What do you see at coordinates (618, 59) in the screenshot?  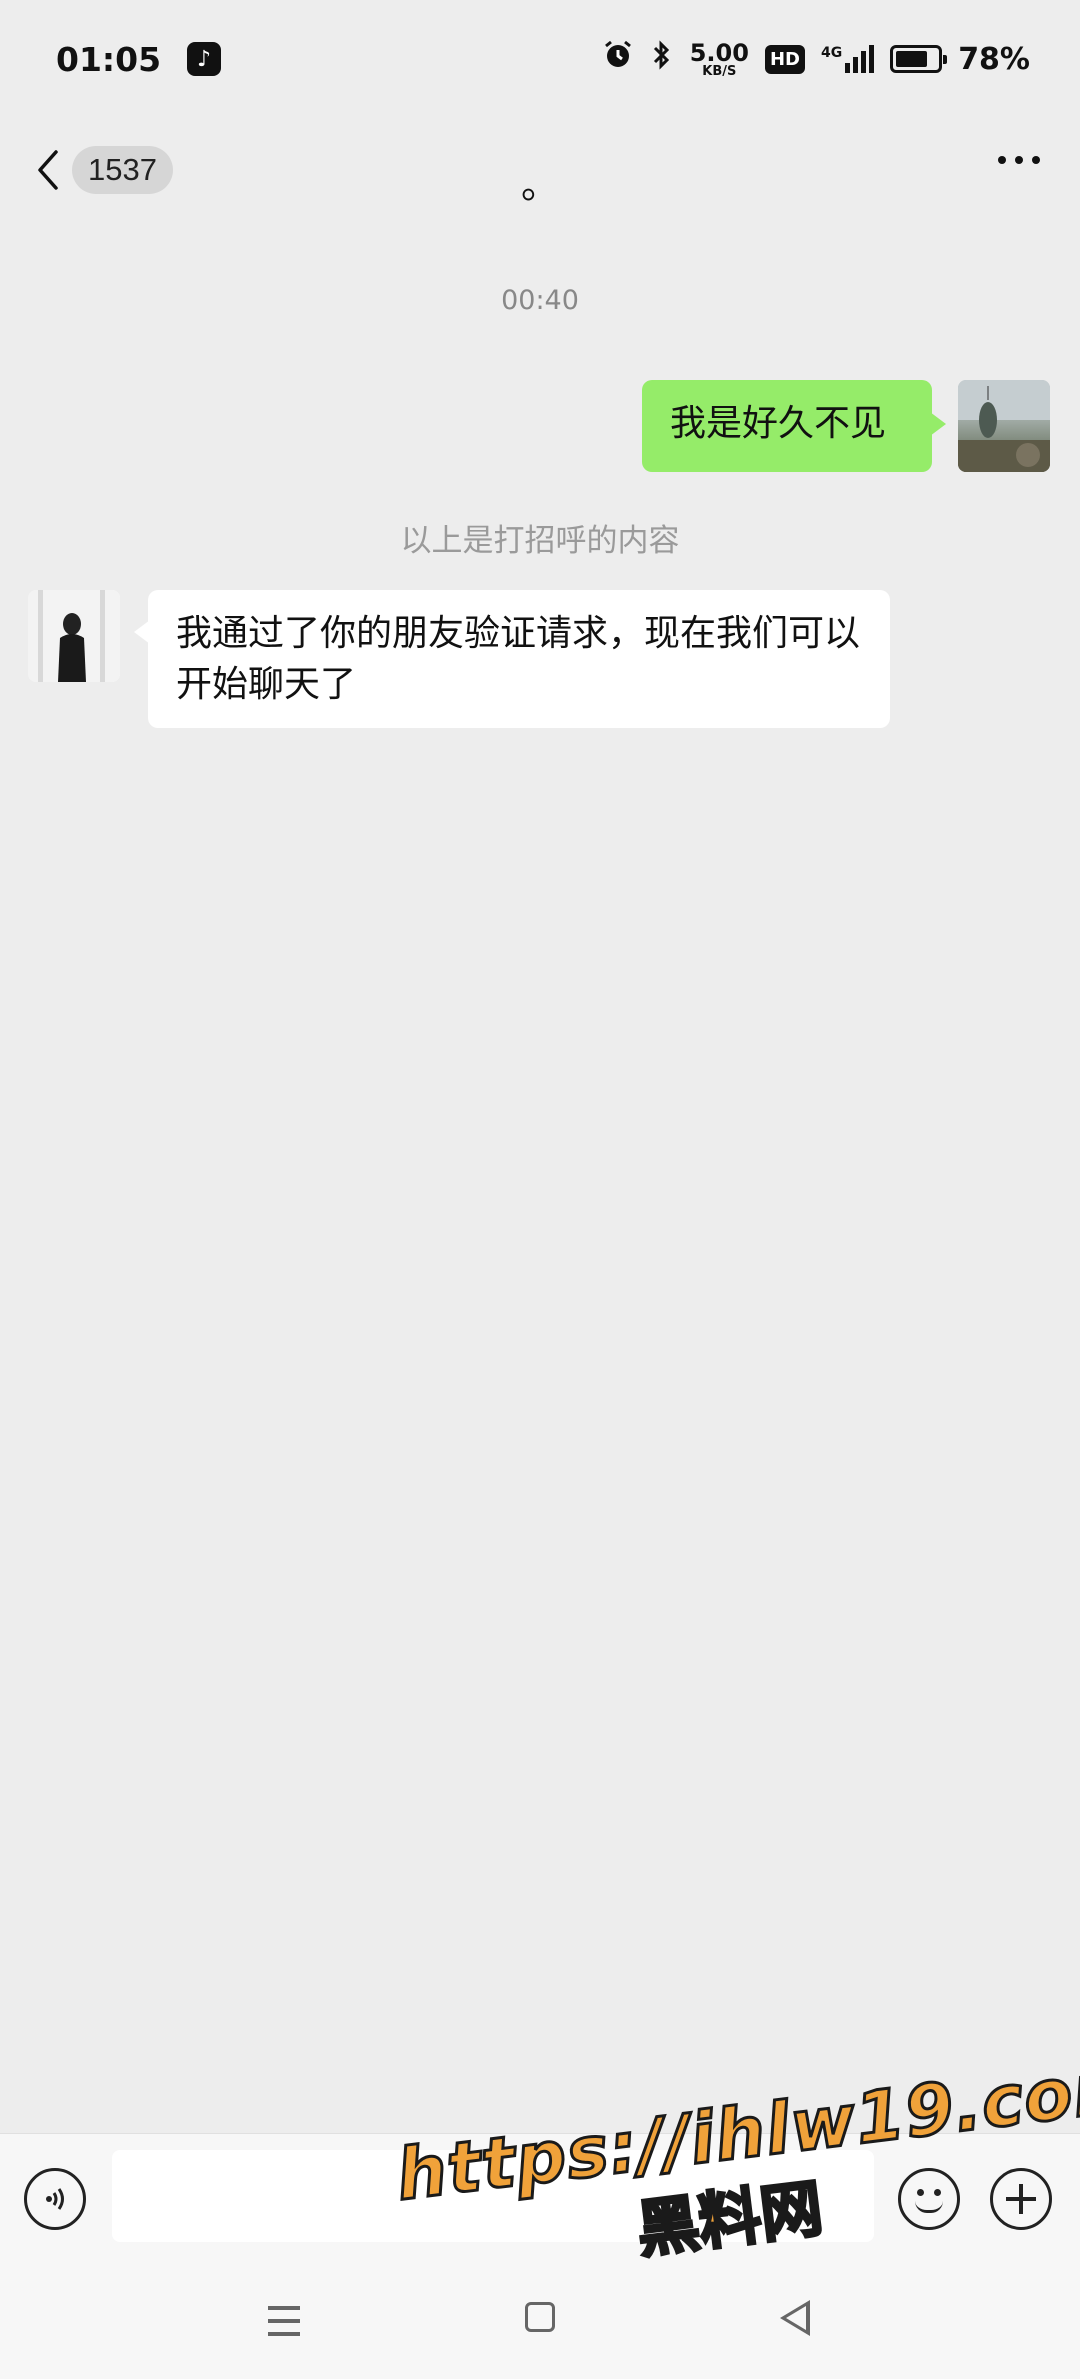 I see `alarm-icon` at bounding box center [618, 59].